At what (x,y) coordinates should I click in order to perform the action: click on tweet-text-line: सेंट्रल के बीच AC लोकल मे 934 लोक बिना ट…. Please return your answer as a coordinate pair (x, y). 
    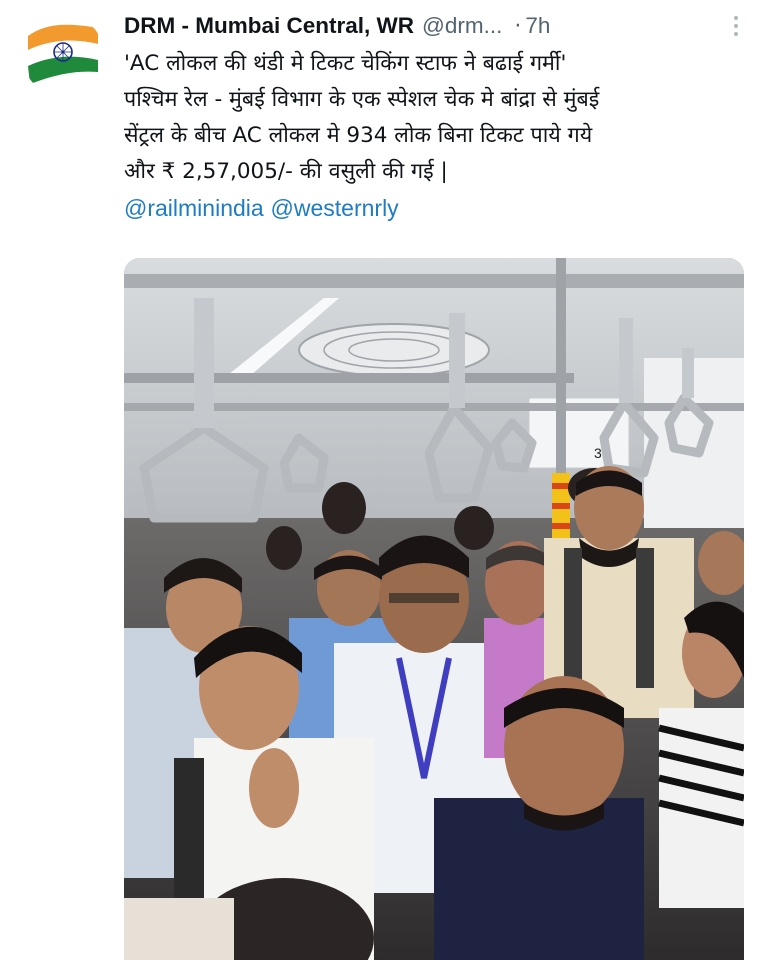
    Looking at the image, I should click on (358, 135).